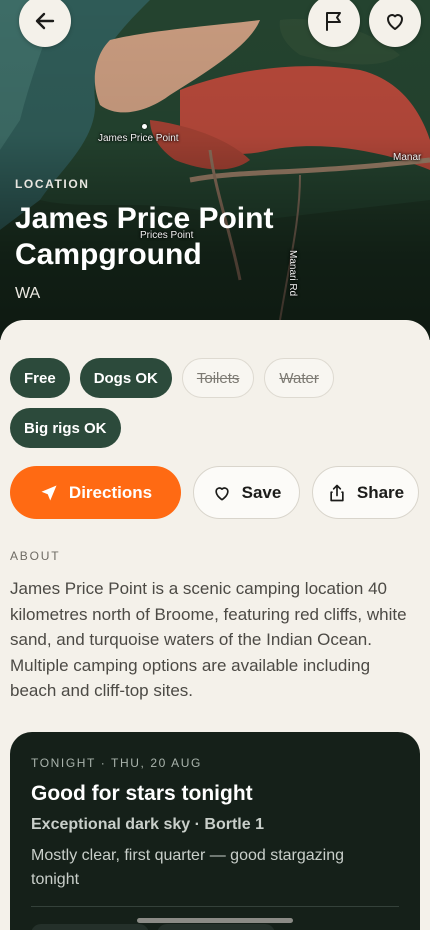 The height and width of the screenshot is (930, 430). Describe the element at coordinates (215, 920) in the screenshot. I see `home-indicator` at that location.